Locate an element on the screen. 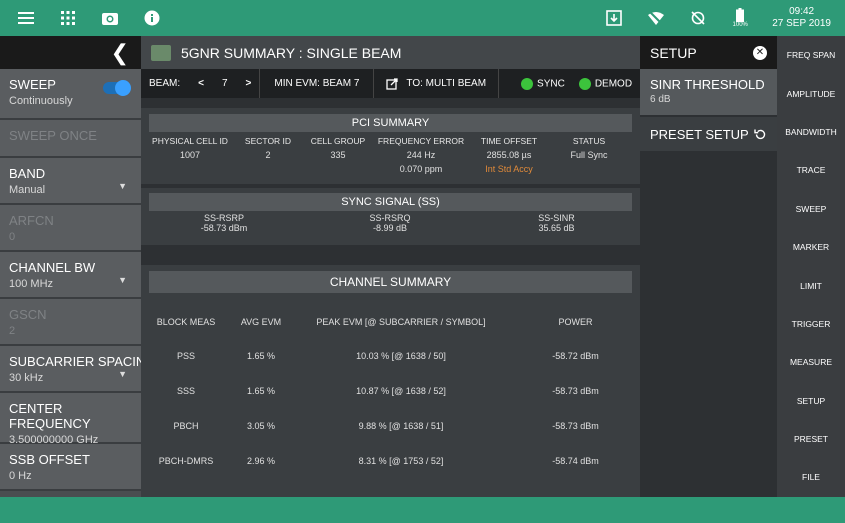 The height and width of the screenshot is (523, 845). info-icon is located at coordinates (152, 18).